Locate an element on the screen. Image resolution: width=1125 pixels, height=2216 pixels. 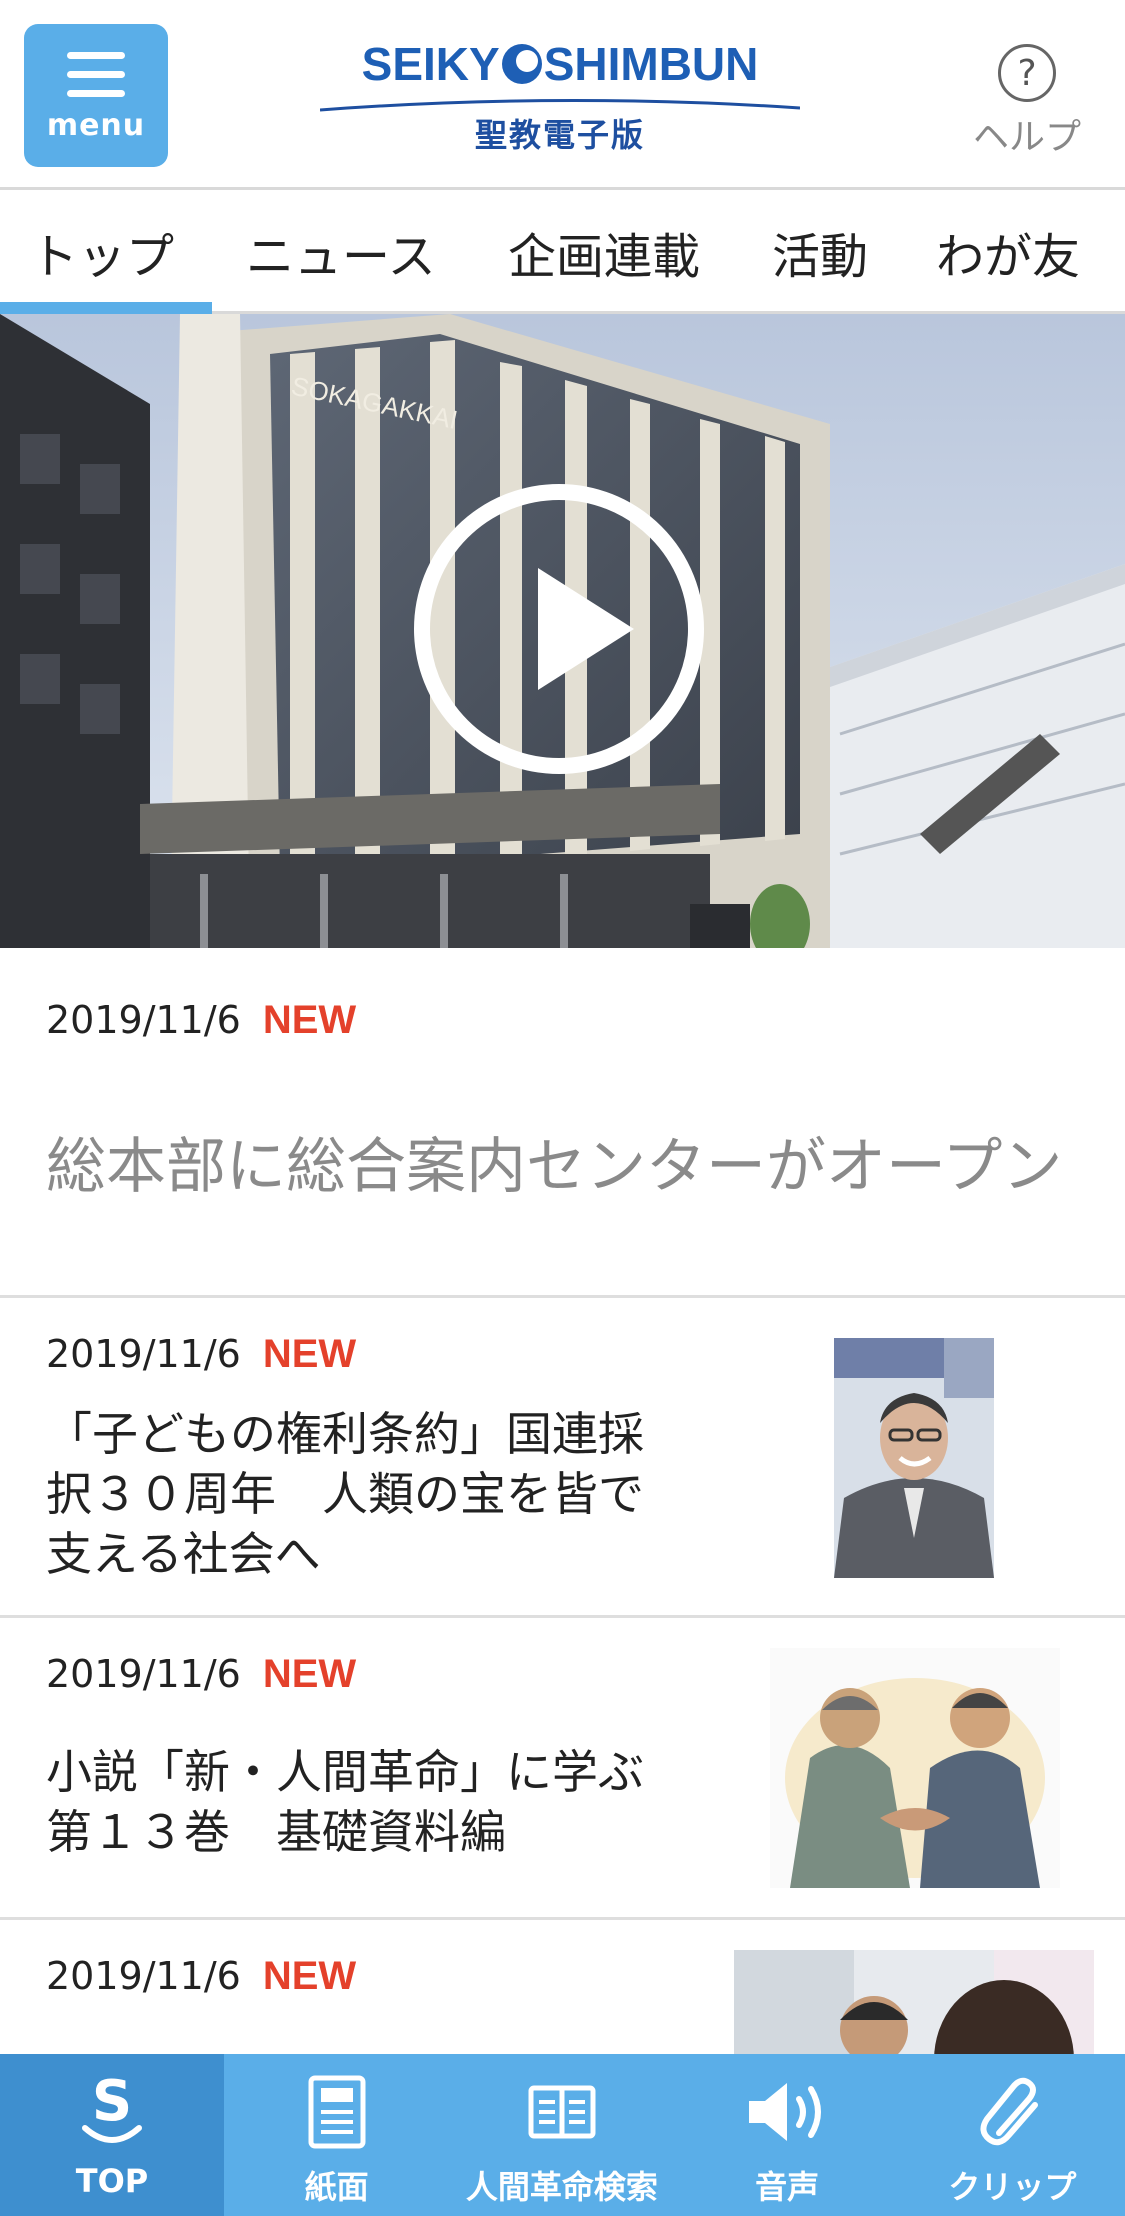
play-icon is located at coordinates (559, 629).